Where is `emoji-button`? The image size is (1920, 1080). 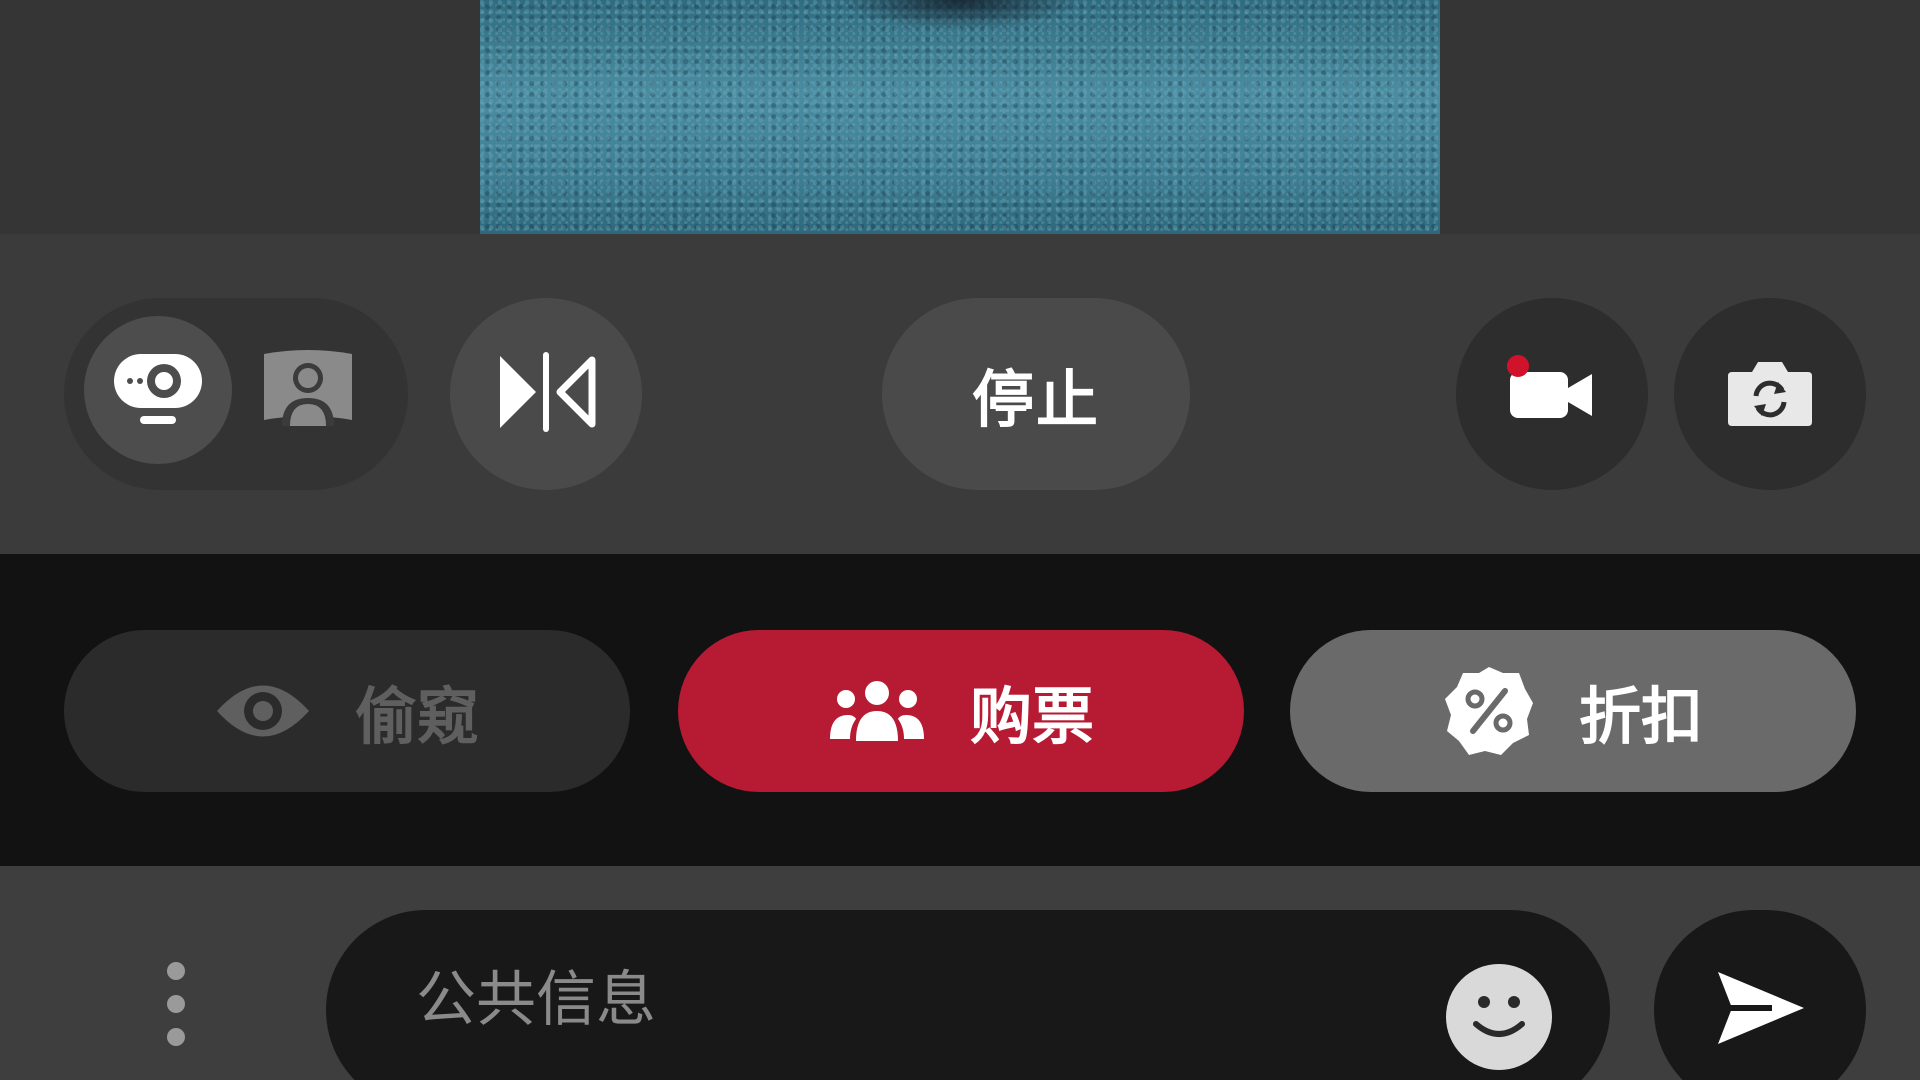
emoji-button is located at coordinates (1499, 1017).